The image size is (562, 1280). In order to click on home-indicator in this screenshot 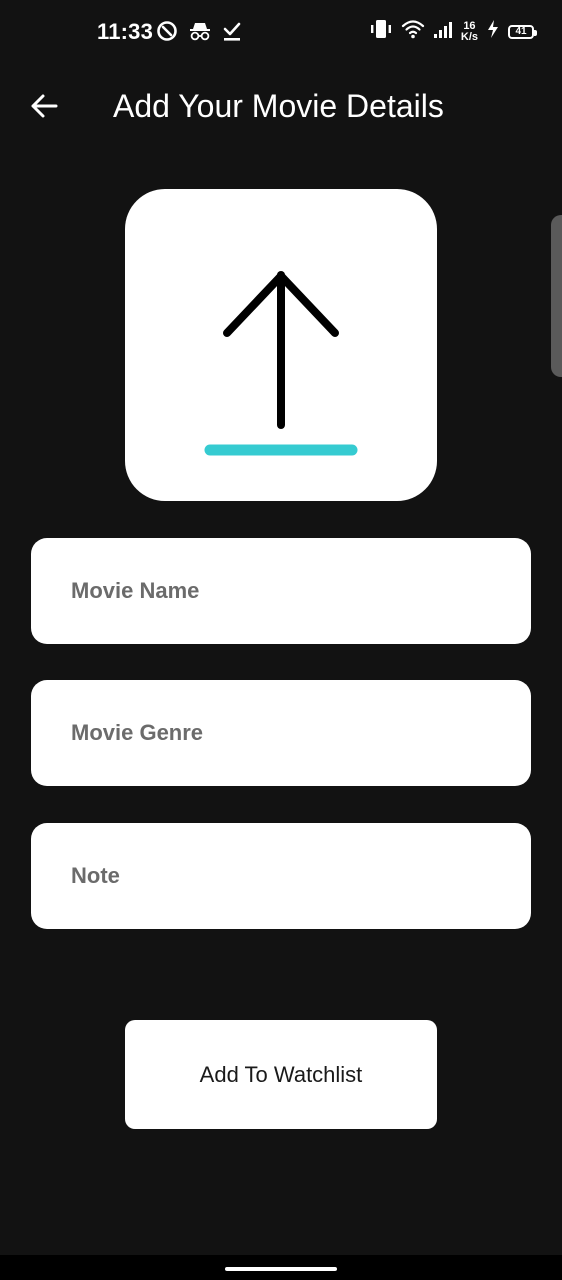, I will do `click(281, 1269)`.